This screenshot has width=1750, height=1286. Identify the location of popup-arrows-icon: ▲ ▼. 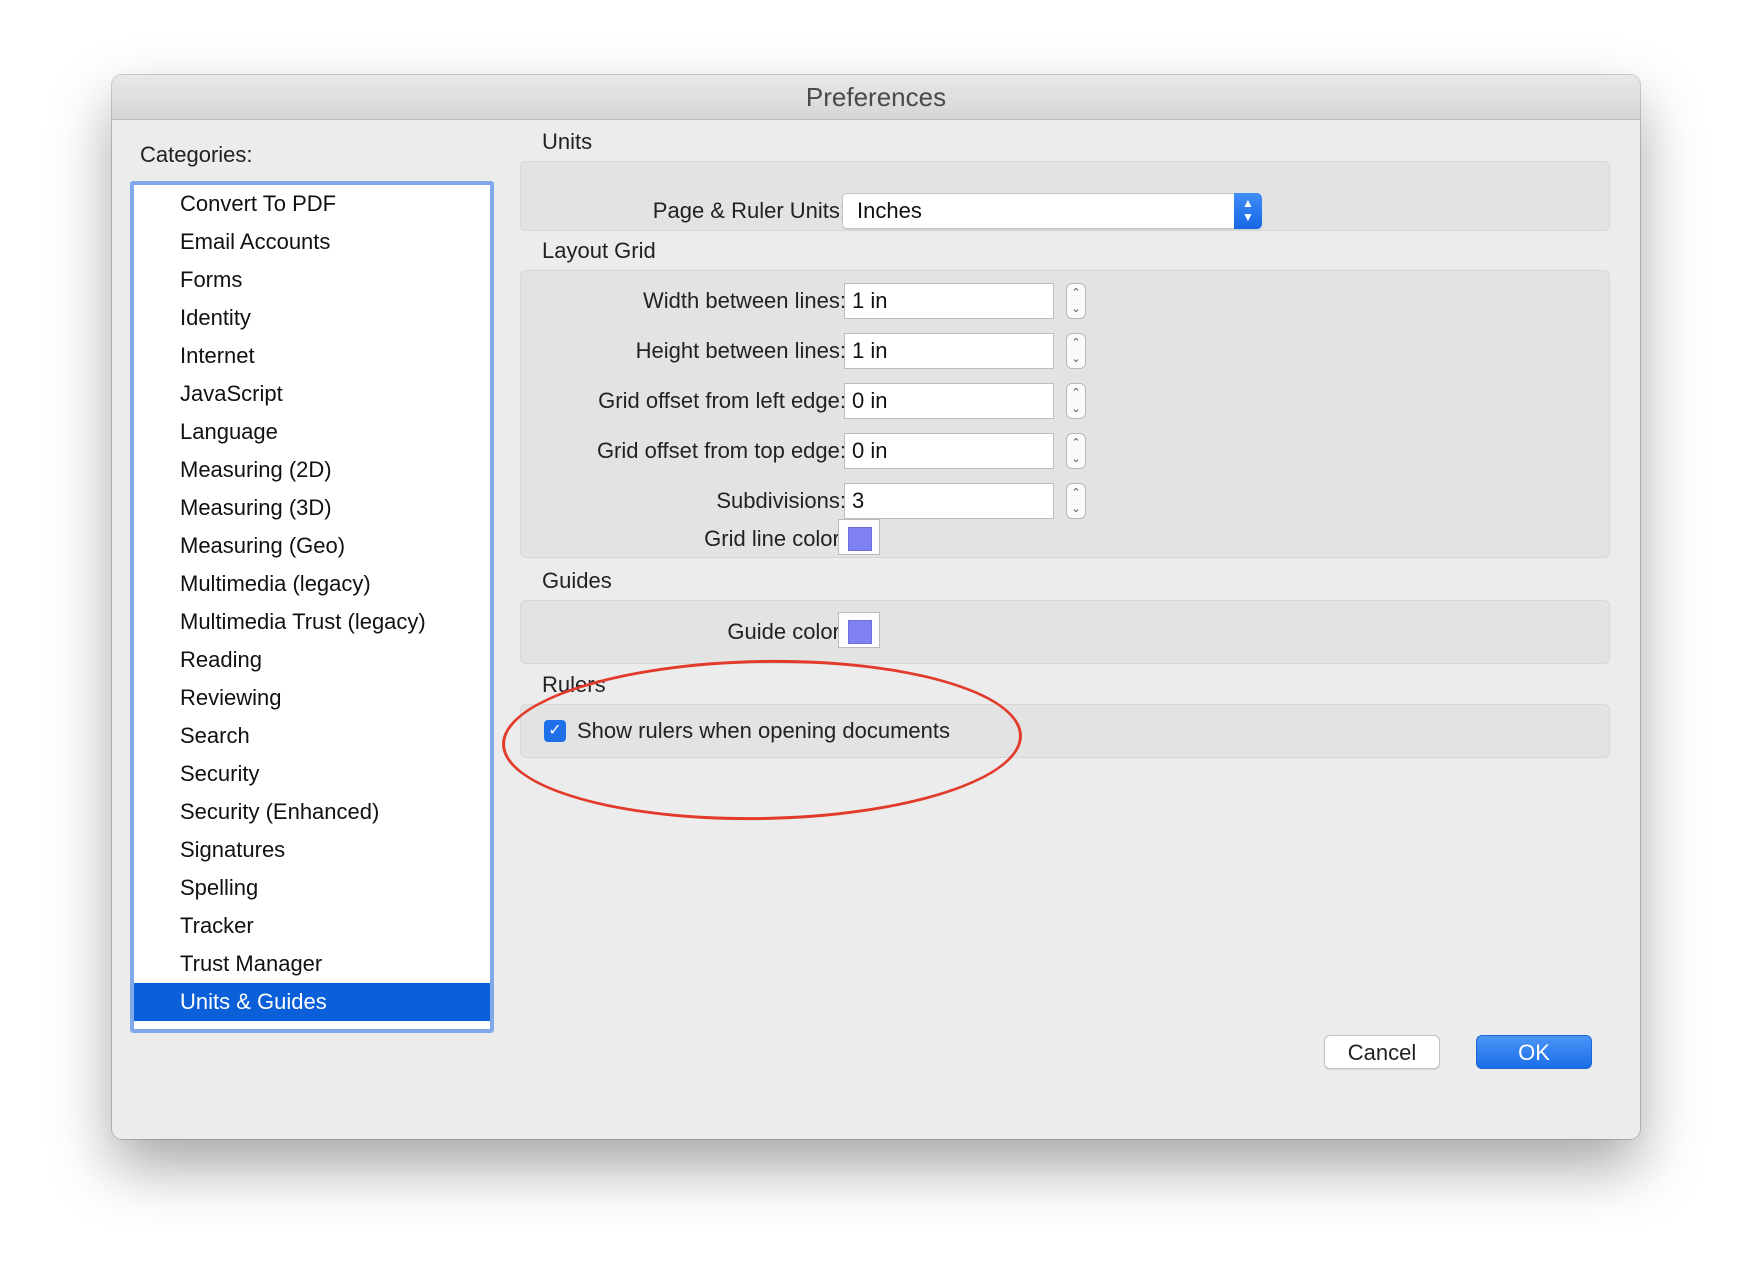
(1248, 211).